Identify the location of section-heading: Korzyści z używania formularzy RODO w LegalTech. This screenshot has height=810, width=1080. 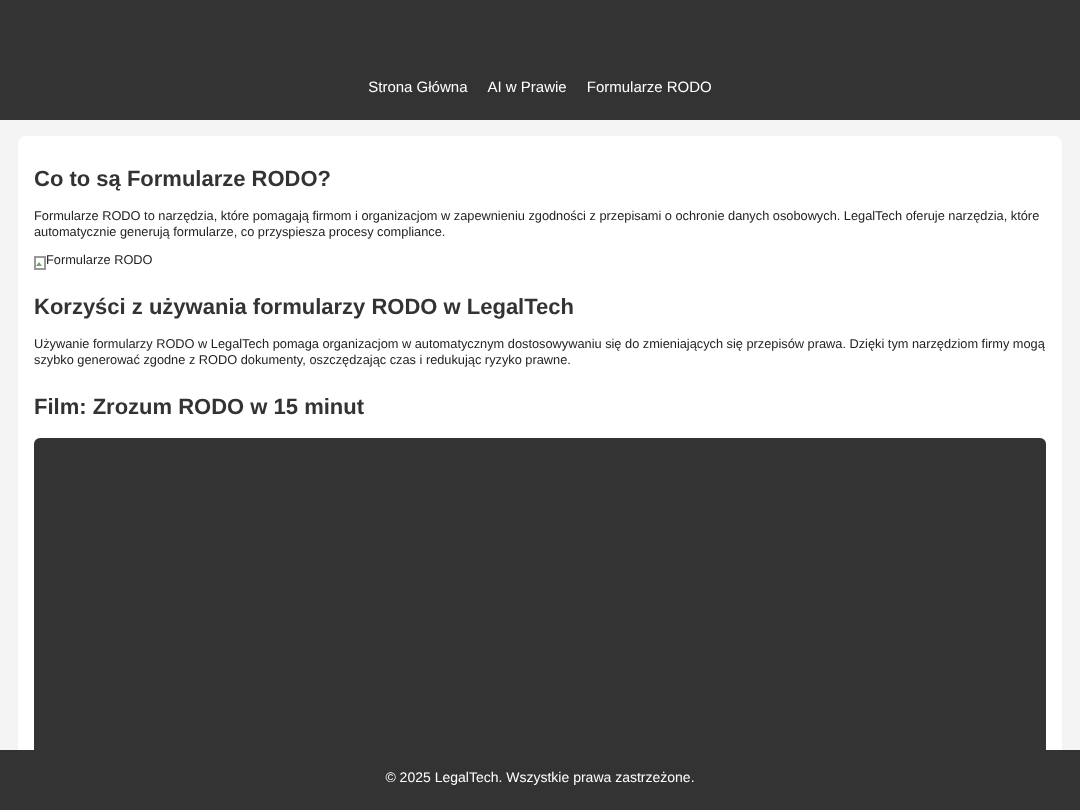
(305, 308).